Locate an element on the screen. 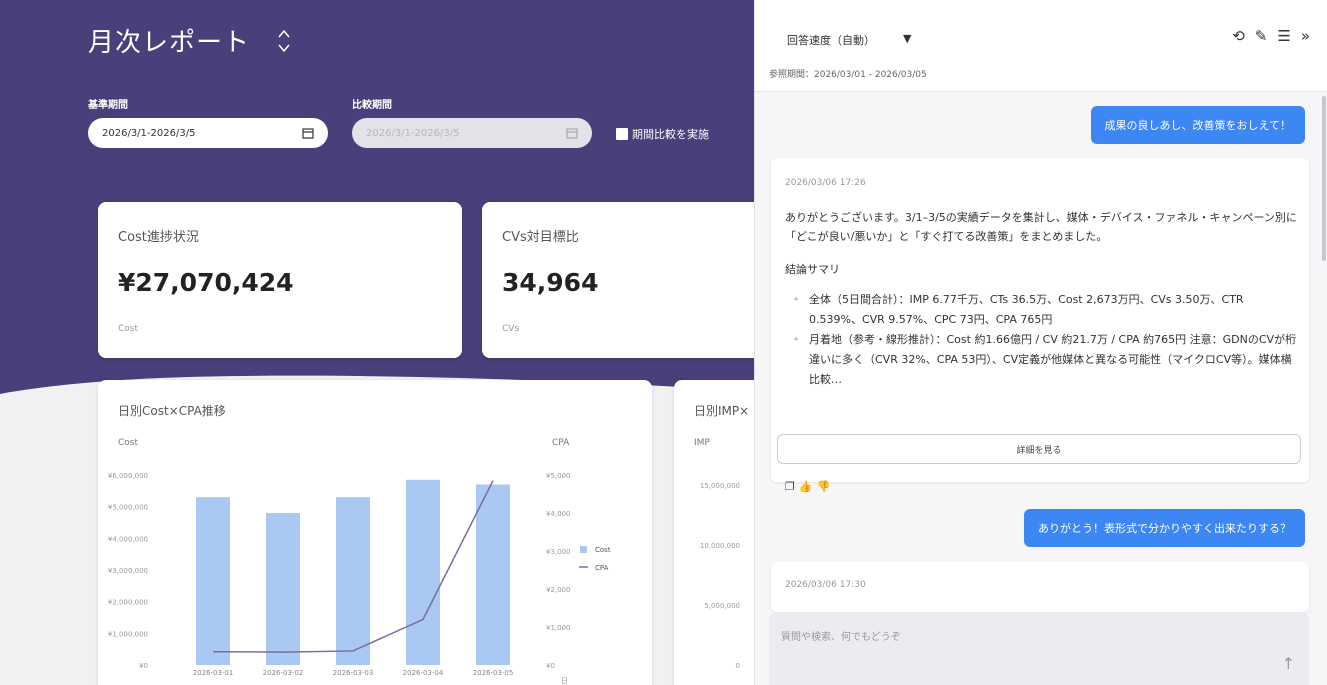  speed-select-label: 回答速度（自動） is located at coordinates (831, 40).